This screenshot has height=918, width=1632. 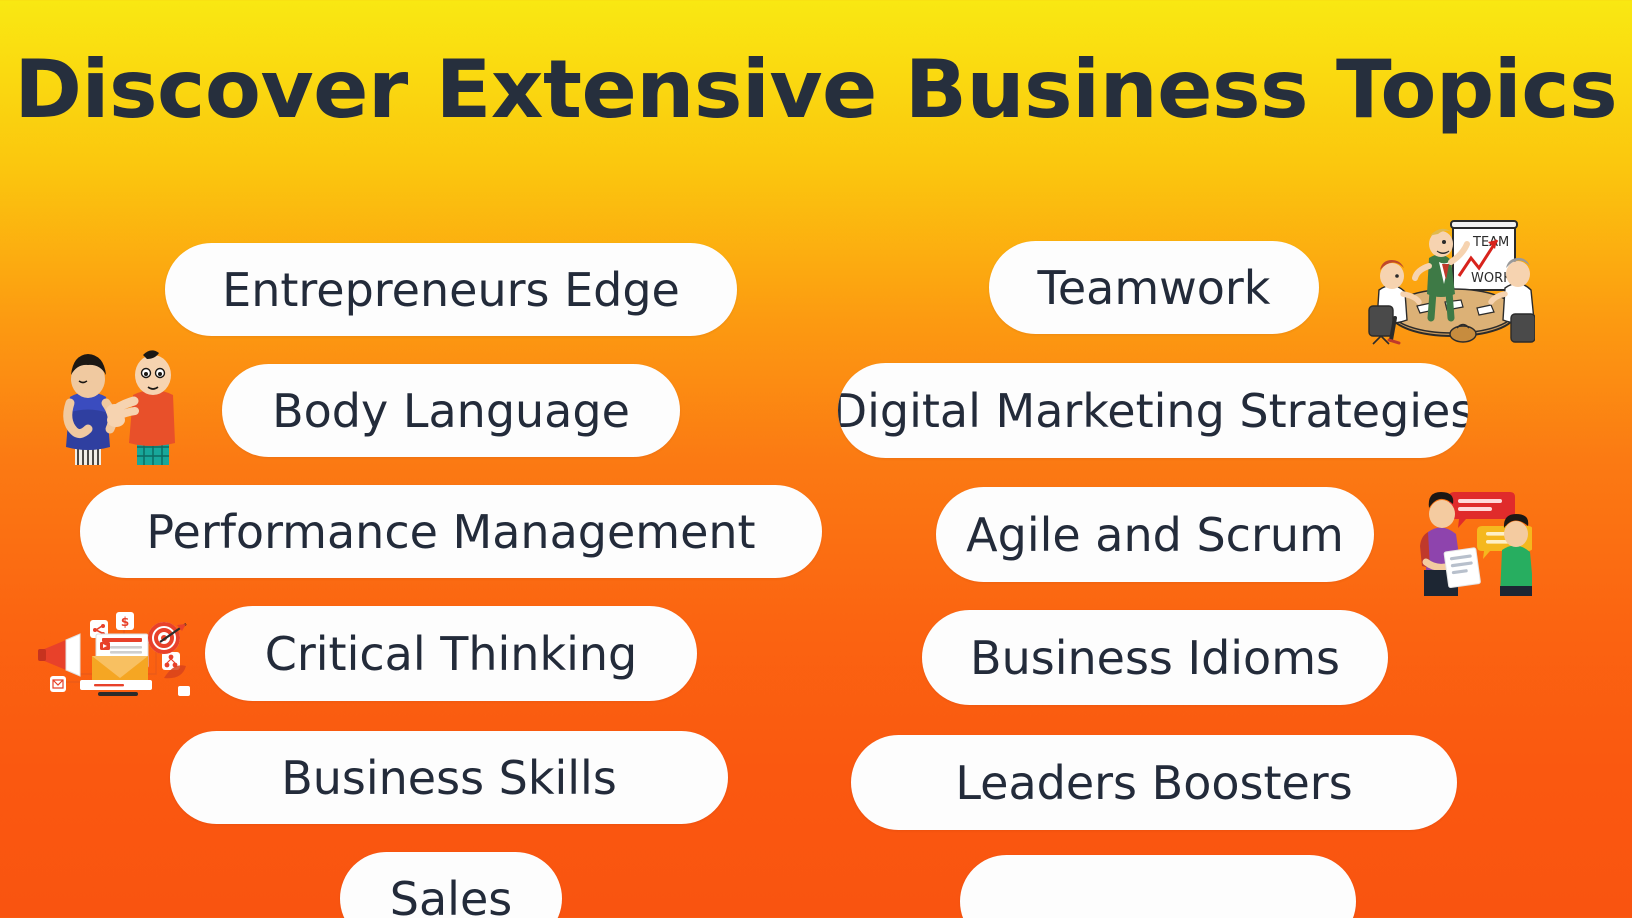 I want to click on topic-pill-sales: Sales, so click(x=451, y=885).